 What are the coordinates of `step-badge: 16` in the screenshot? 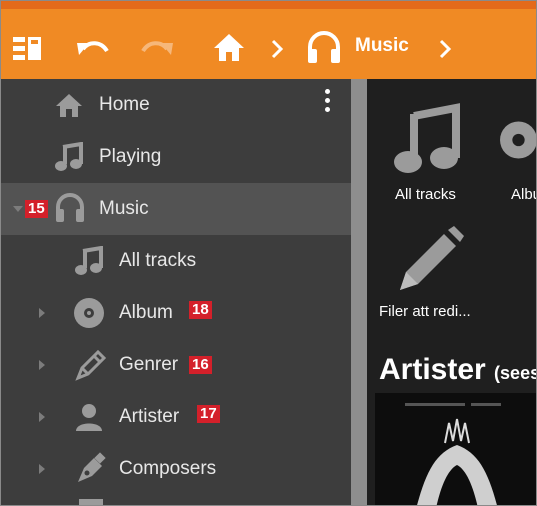 It's located at (200, 365).